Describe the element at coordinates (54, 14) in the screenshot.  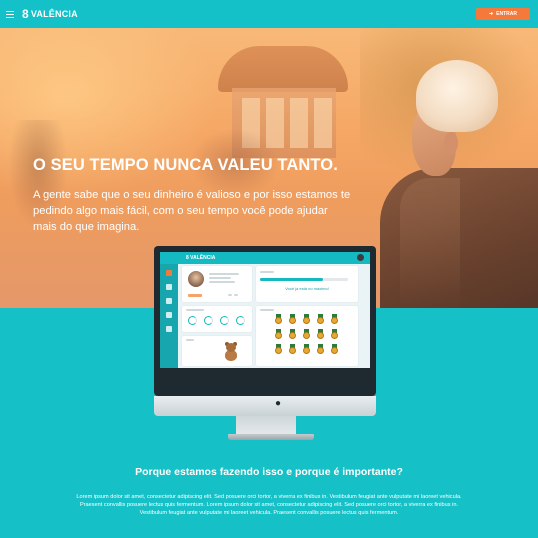
I see `logo-text: VALÊNCIA` at that location.